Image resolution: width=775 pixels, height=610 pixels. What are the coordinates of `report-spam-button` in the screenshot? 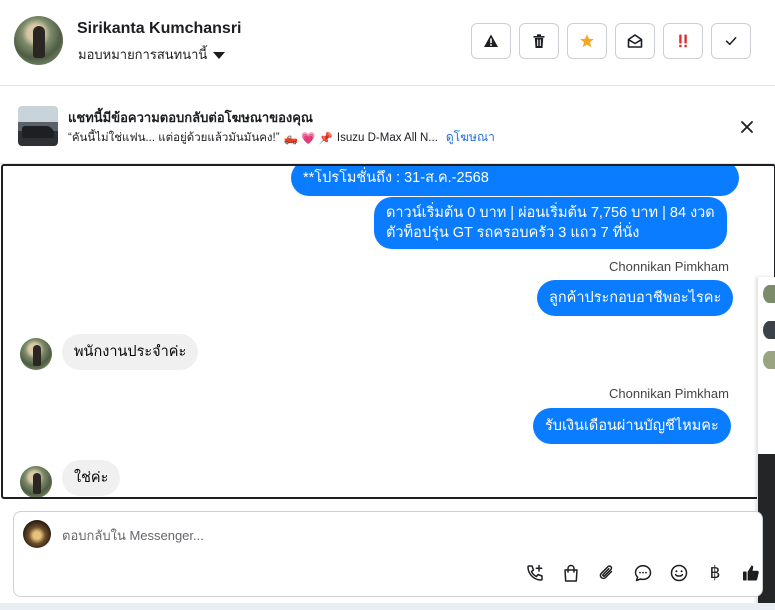 It's located at (491, 41).